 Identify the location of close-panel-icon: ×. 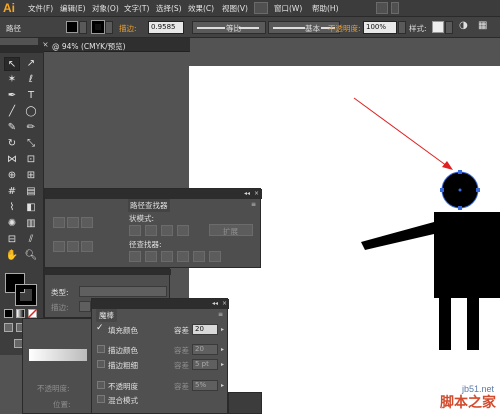
(256, 193).